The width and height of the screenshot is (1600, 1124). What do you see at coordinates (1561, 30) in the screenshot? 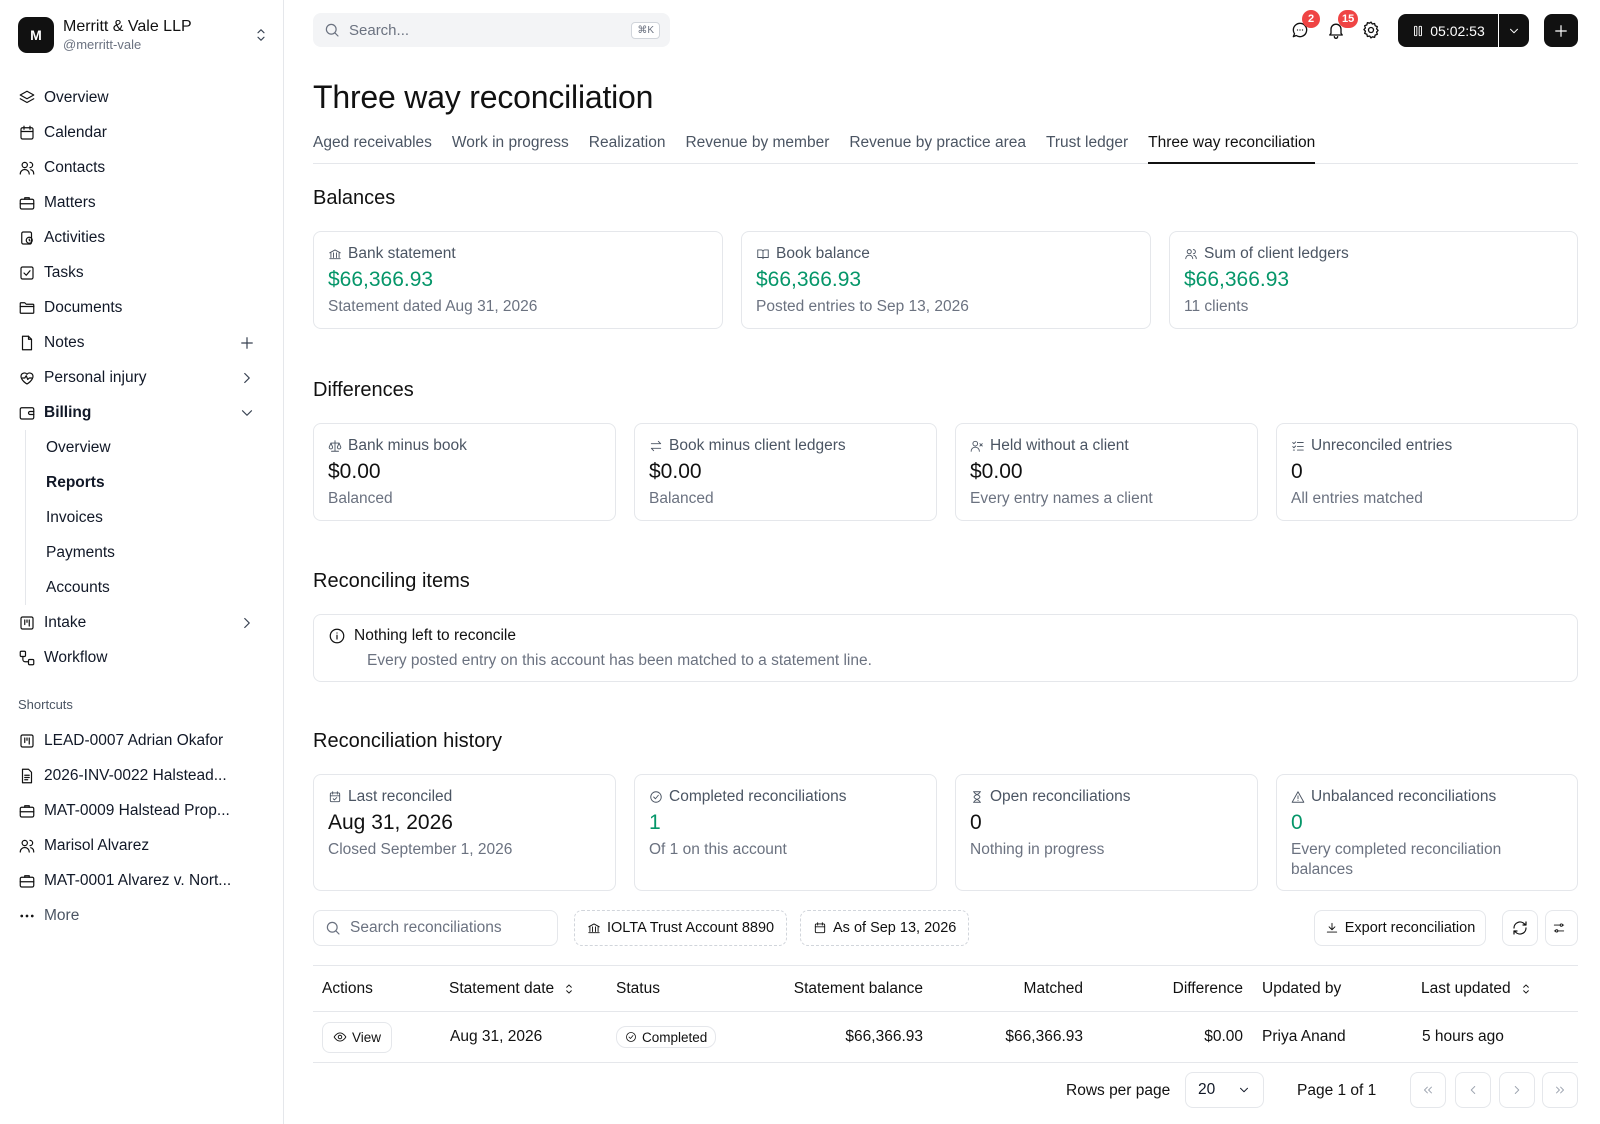
I see `create-button` at bounding box center [1561, 30].